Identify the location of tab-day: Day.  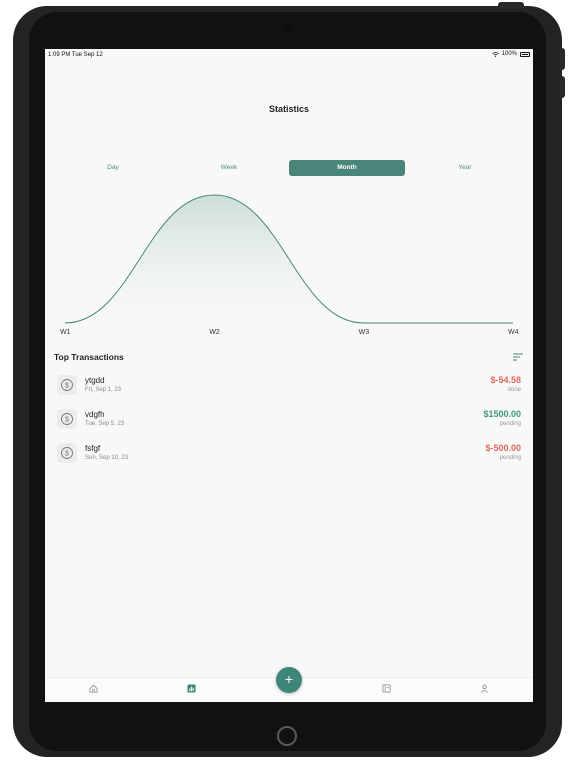
(113, 168).